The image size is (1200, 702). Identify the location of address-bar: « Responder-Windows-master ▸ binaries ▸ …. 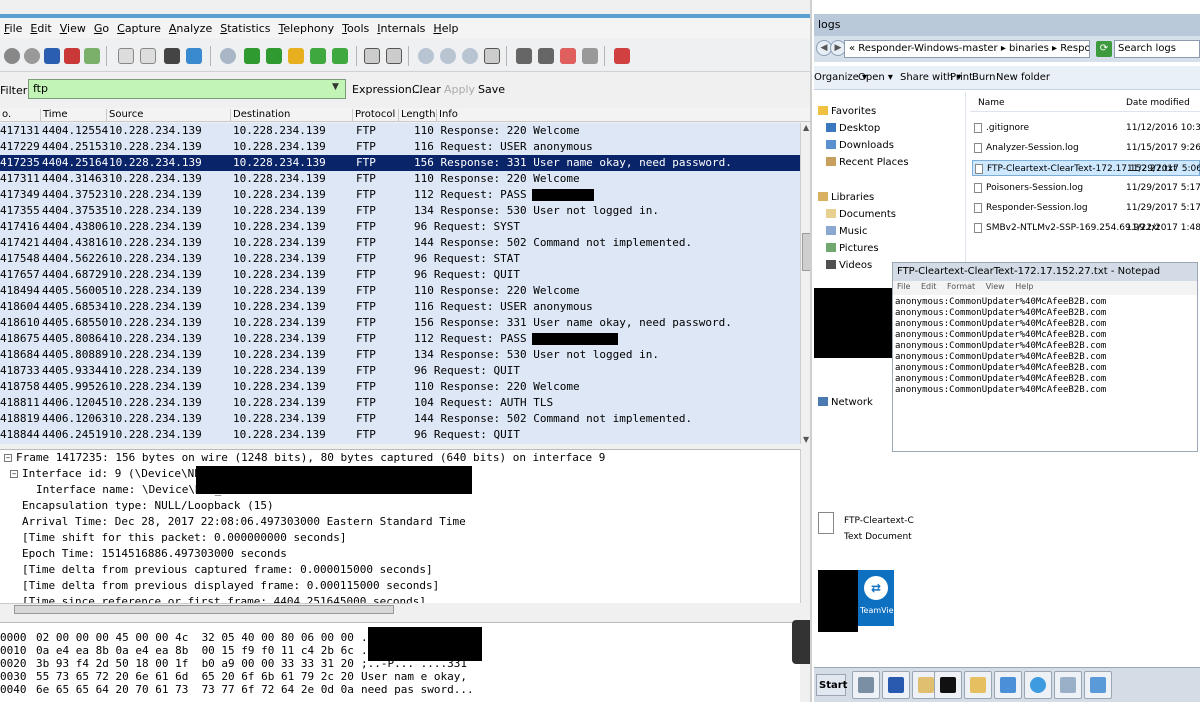
(967, 49).